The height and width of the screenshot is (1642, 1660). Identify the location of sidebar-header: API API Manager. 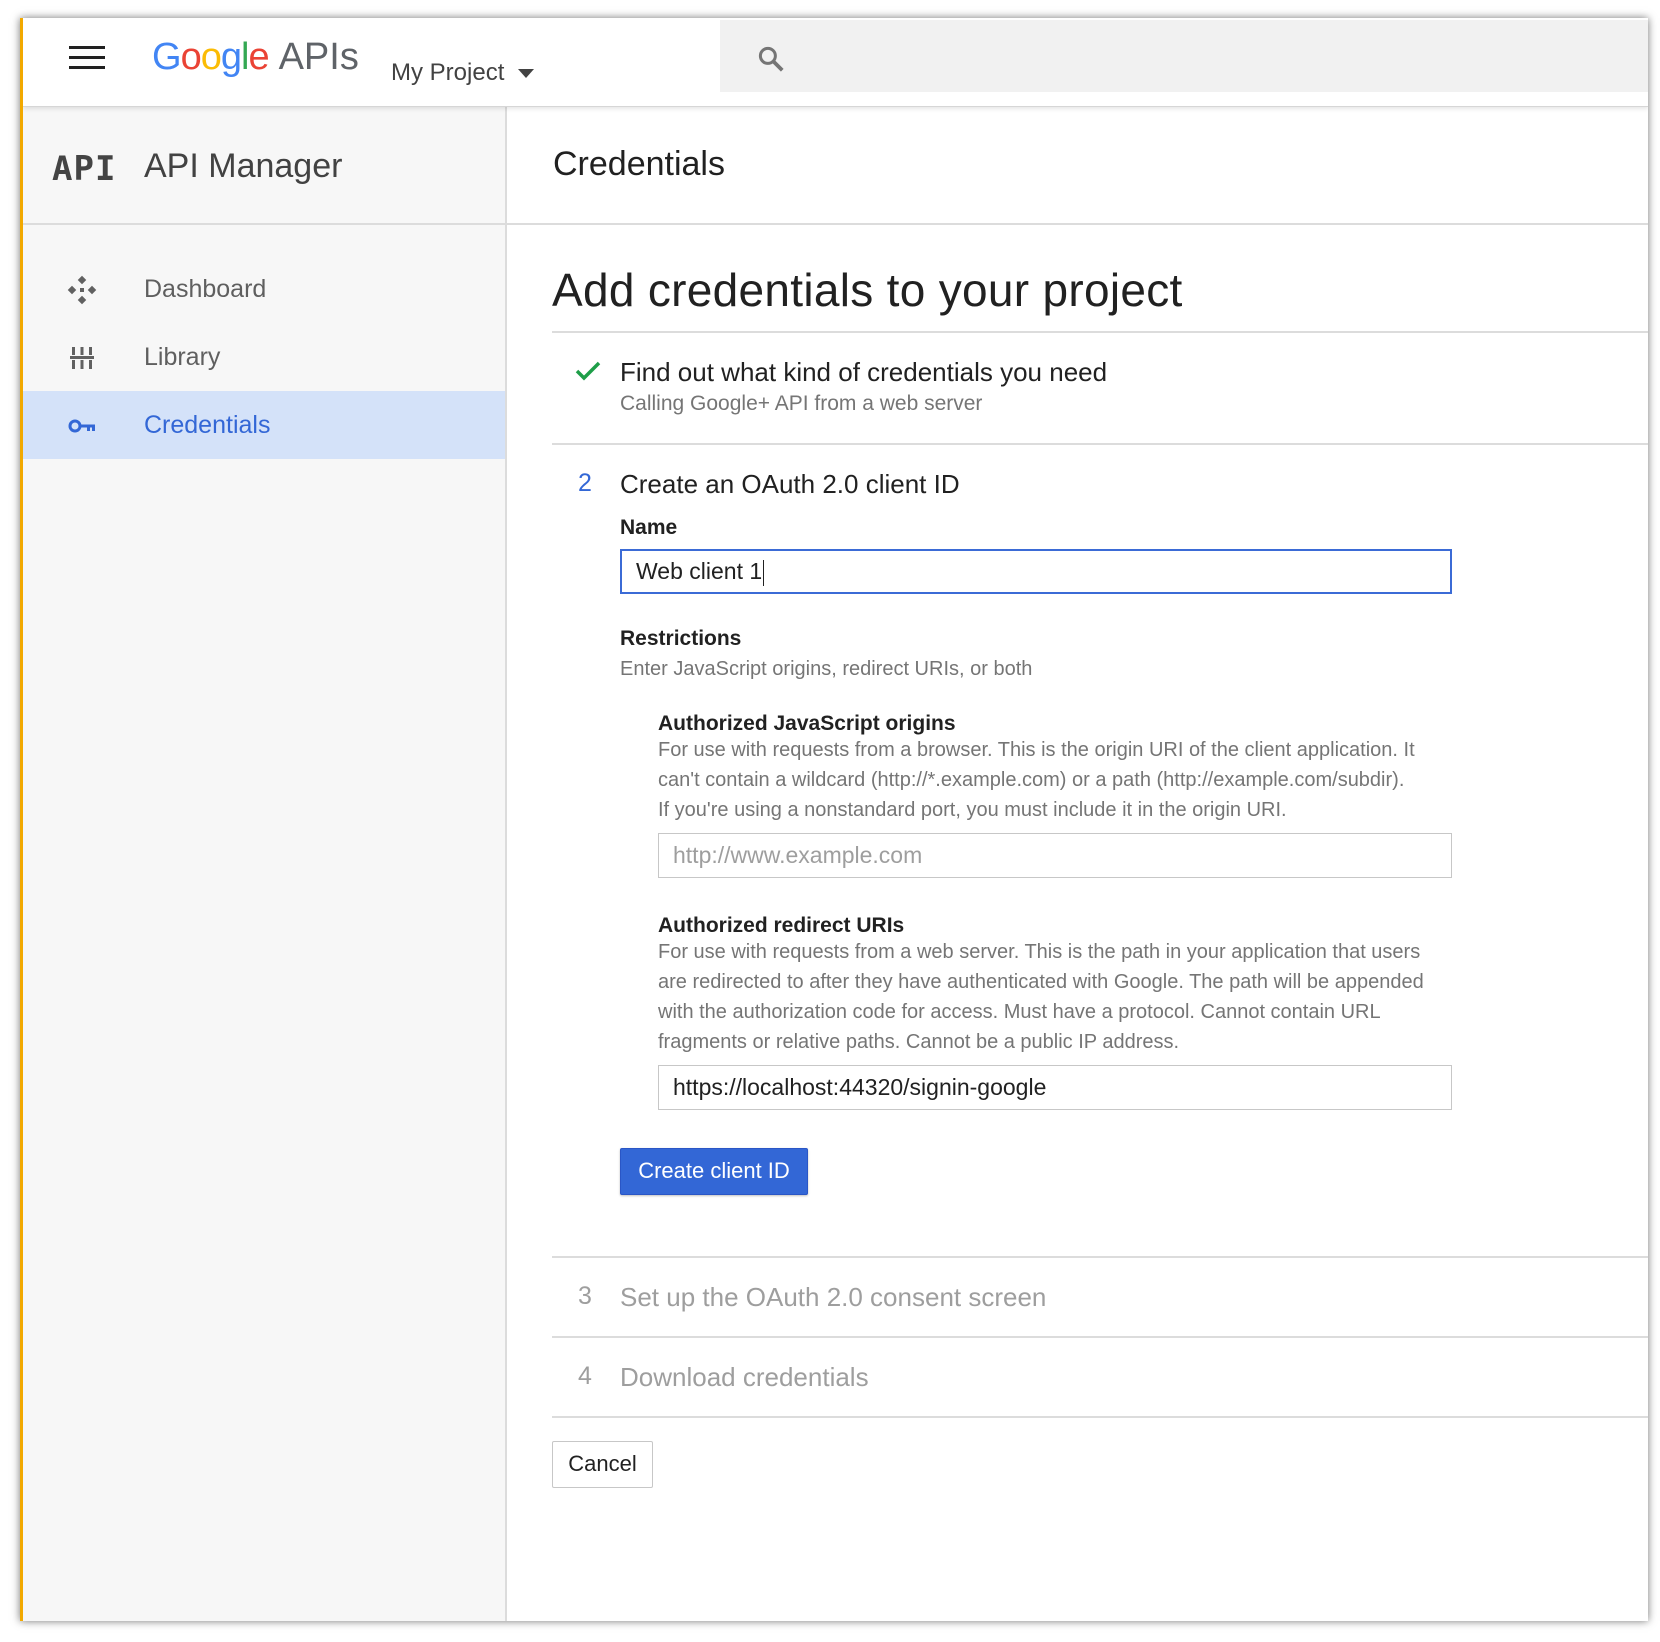
(264, 166).